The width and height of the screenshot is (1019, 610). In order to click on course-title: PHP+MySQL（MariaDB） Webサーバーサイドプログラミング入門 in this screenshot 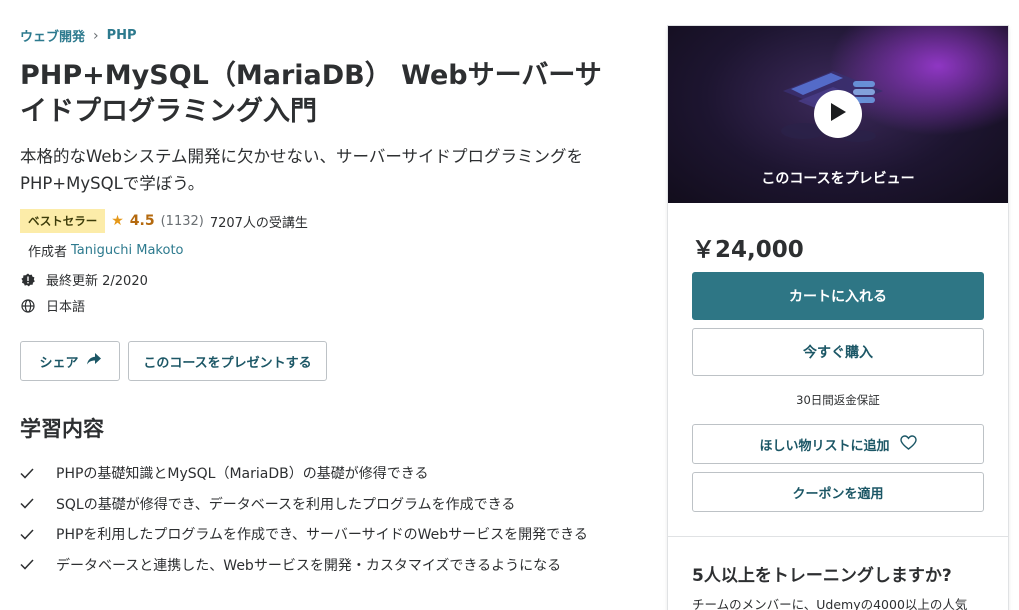, I will do `click(311, 93)`.